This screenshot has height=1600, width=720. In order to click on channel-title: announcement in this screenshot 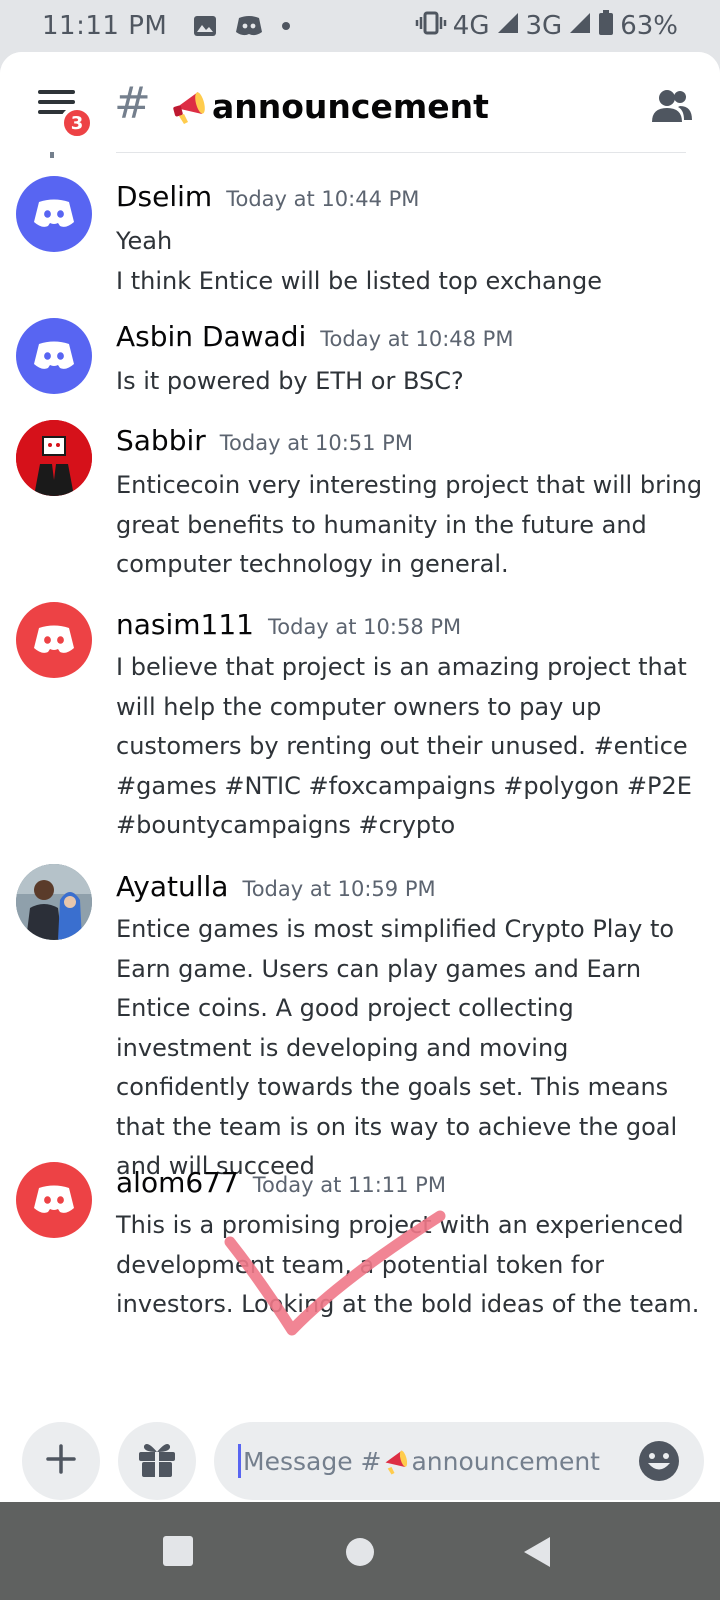, I will do `click(329, 106)`.